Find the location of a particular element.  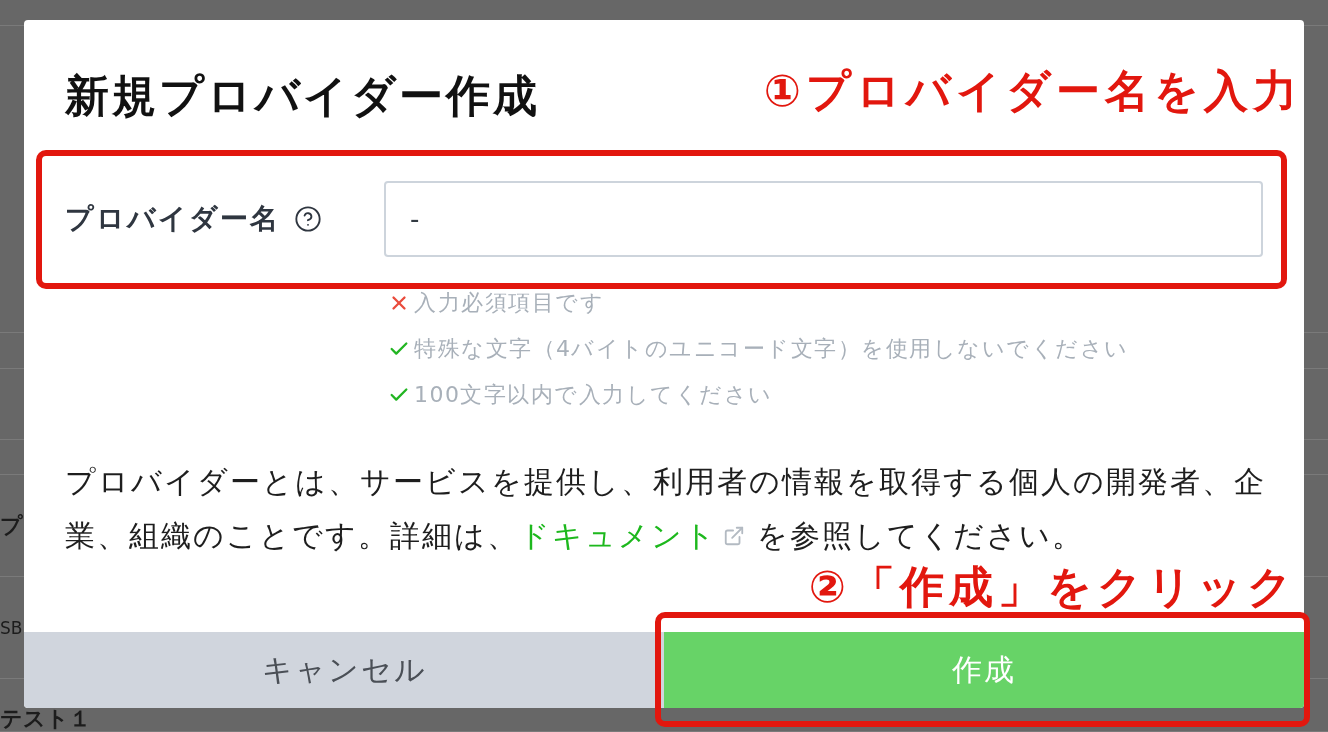

rule-text: 入力必須項目です is located at coordinates (509, 303).